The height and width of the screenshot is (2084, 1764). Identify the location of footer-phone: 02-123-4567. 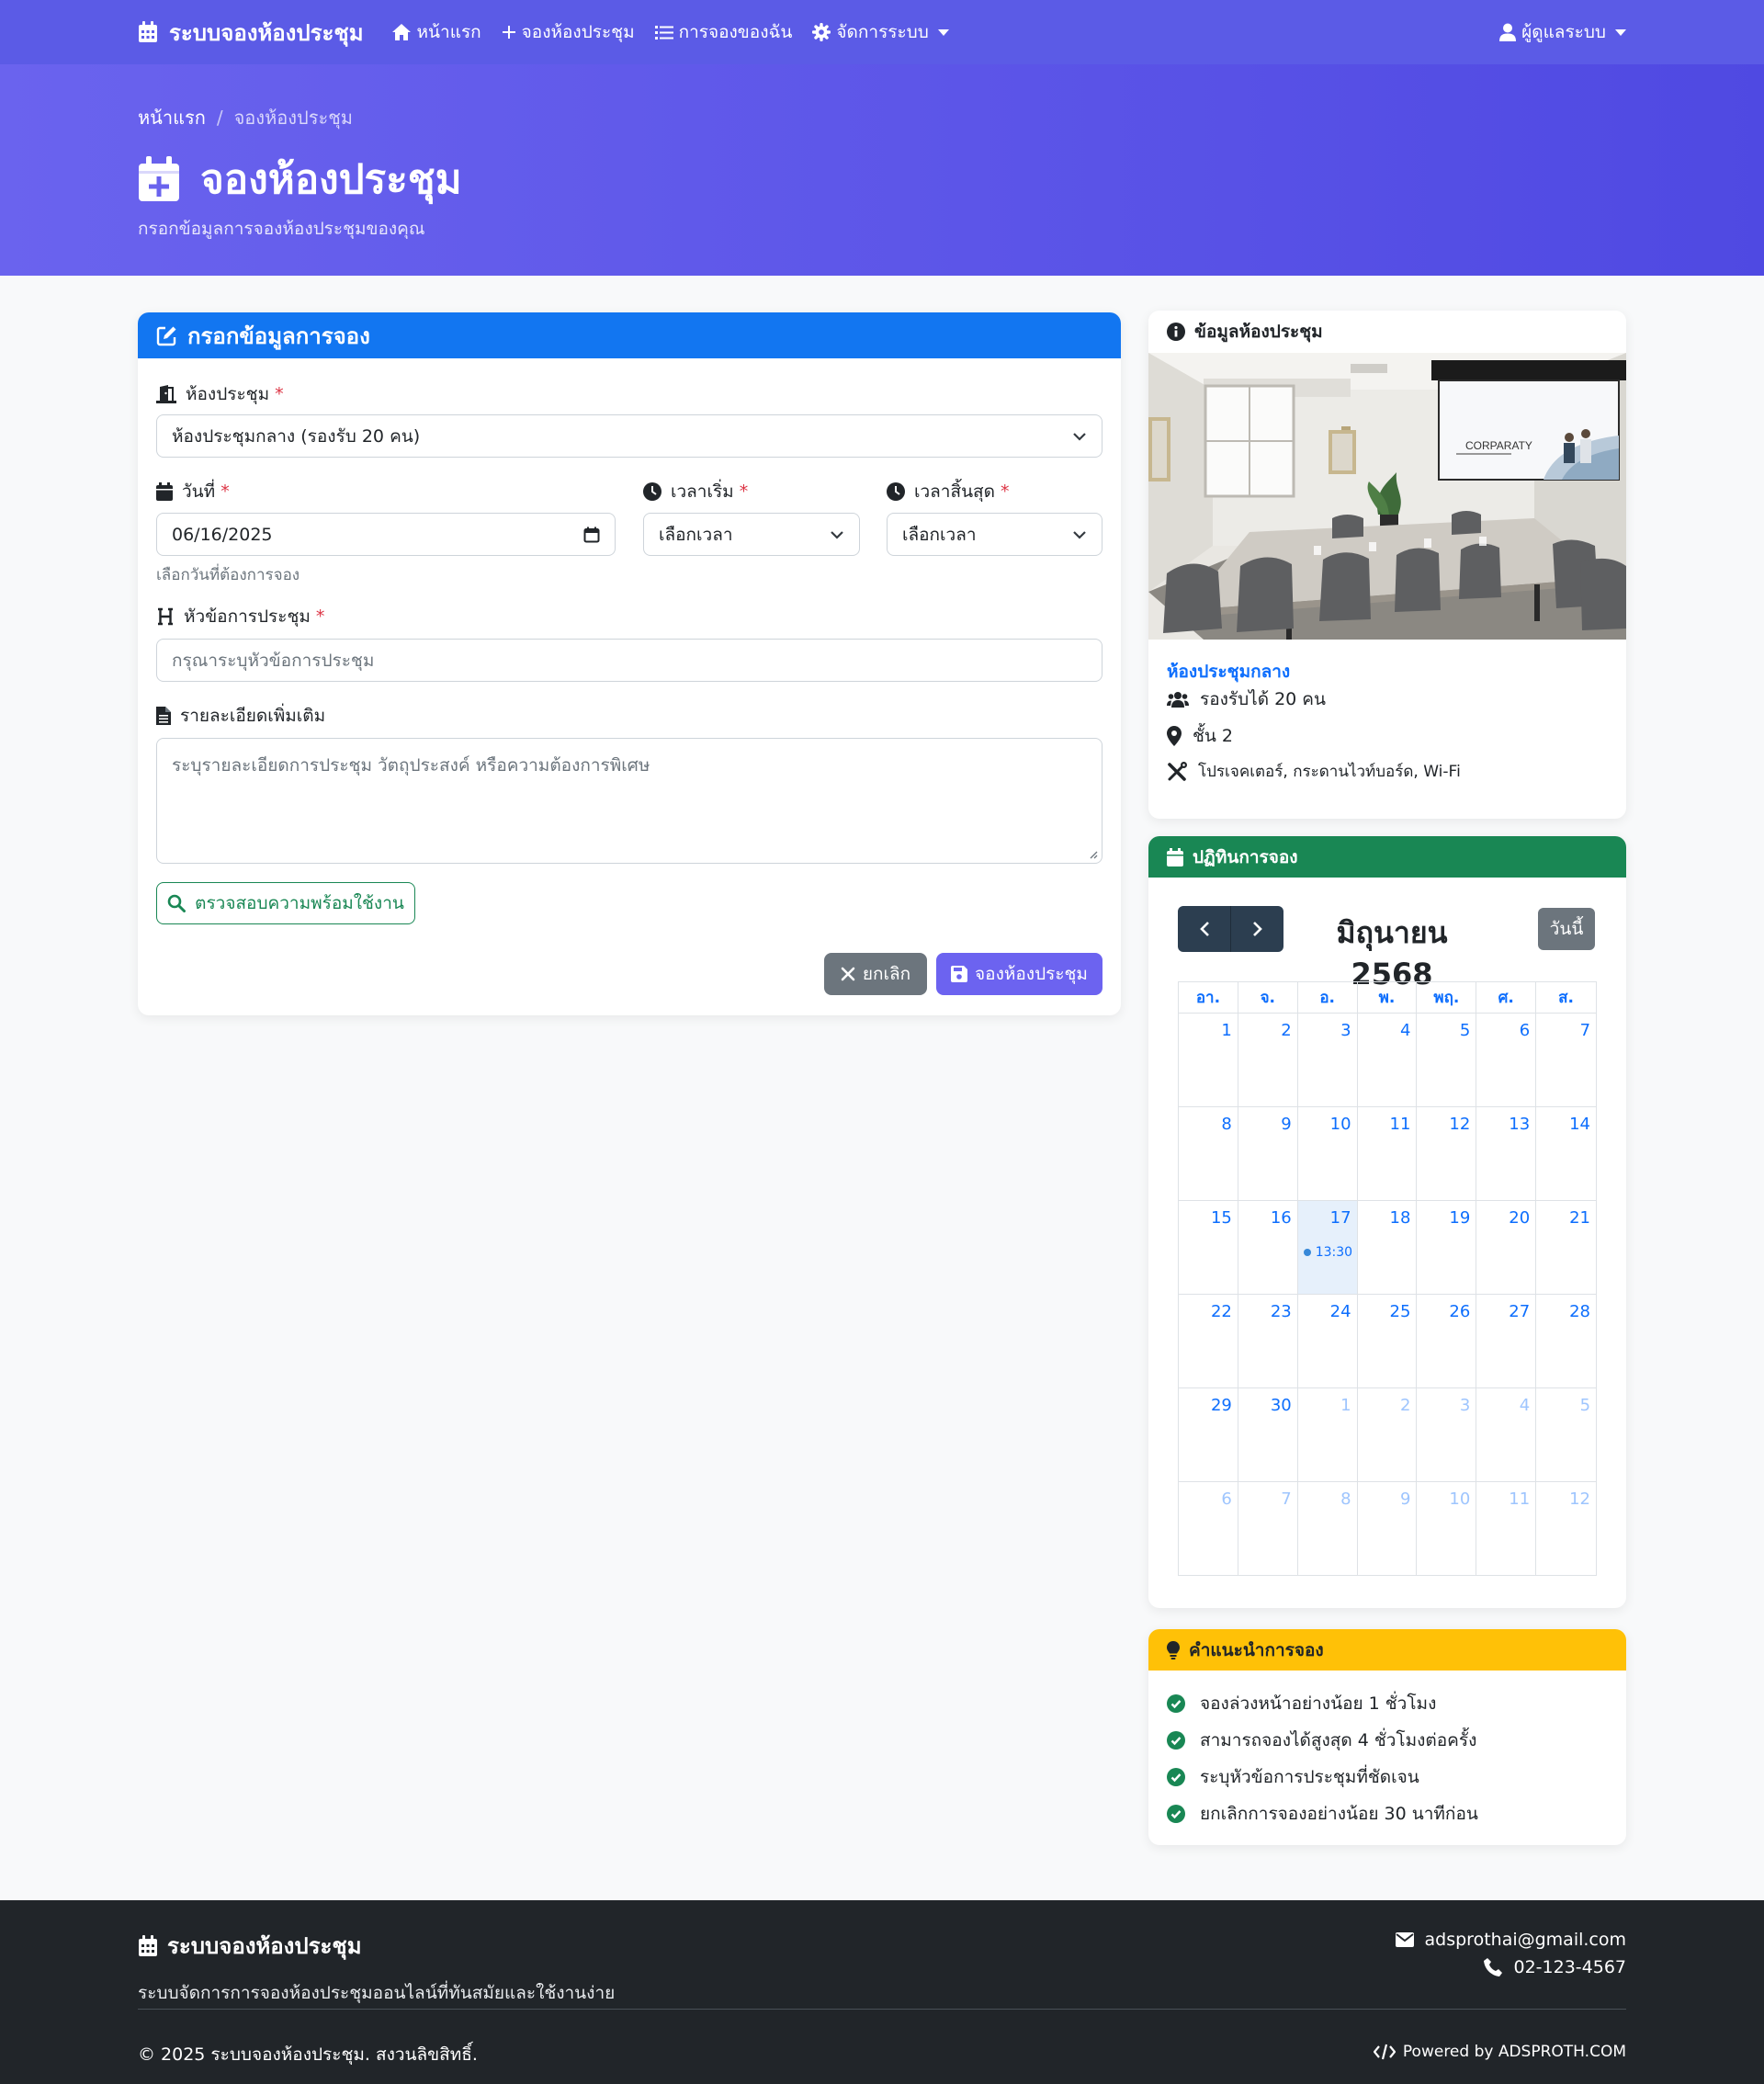
(1555, 1967).